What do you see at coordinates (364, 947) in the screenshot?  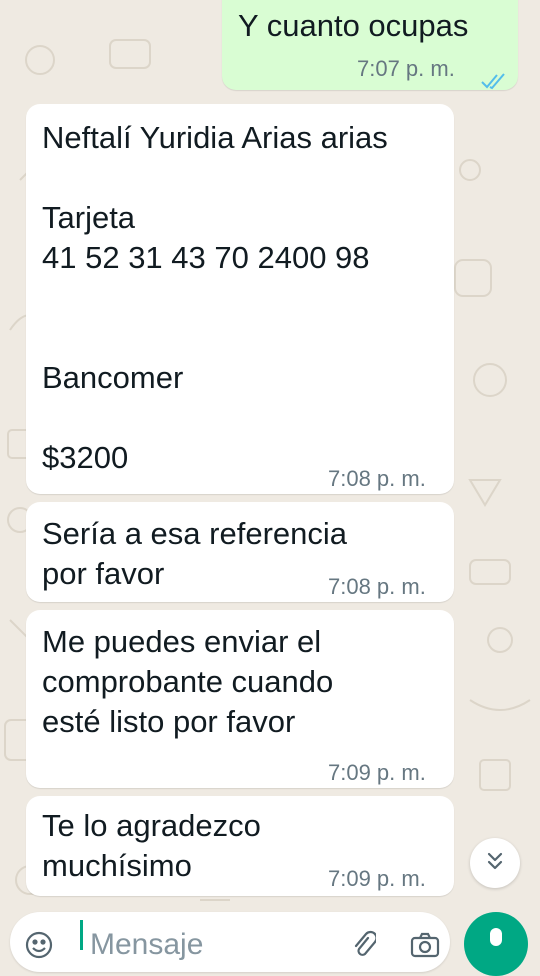 I see `paperclip-icon` at bounding box center [364, 947].